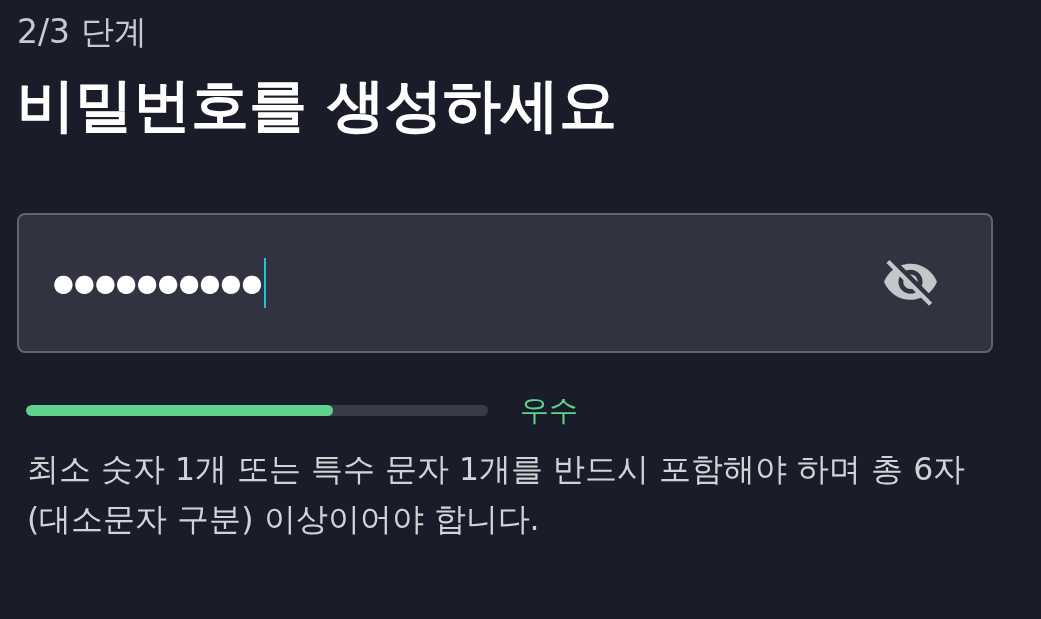 The width and height of the screenshot is (1041, 619). Describe the element at coordinates (82, 32) in the screenshot. I see `step-indicator: 2/3 단계` at that location.